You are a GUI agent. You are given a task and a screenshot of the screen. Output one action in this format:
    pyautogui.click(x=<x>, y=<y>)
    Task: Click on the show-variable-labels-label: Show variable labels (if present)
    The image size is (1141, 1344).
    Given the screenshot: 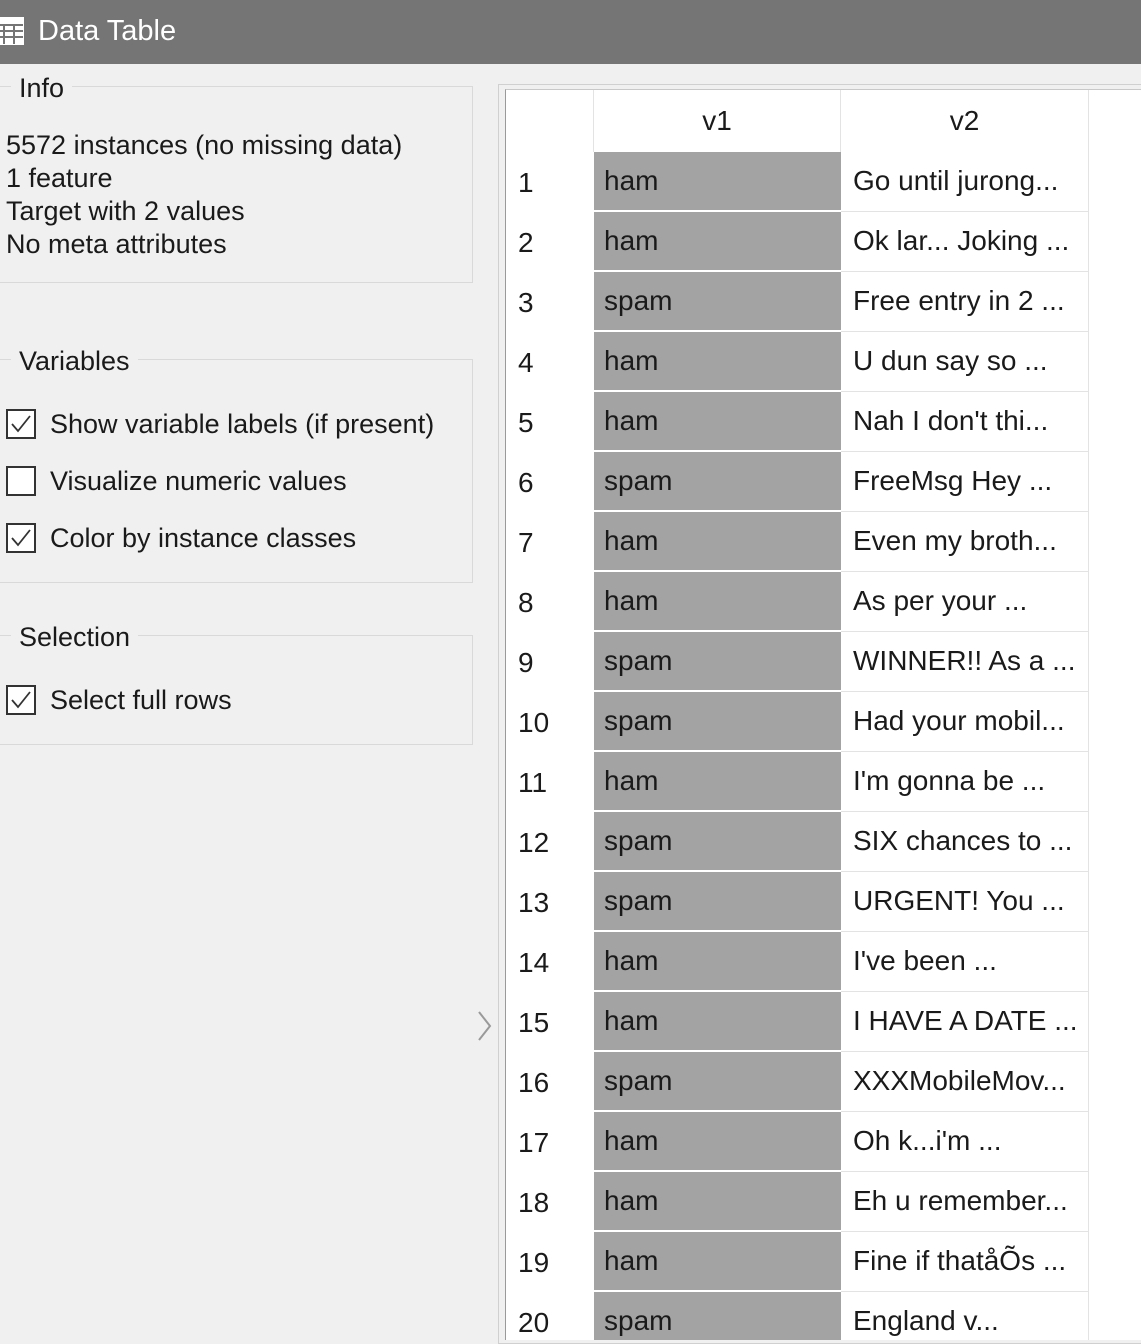 What is the action you would take?
    pyautogui.click(x=242, y=424)
    